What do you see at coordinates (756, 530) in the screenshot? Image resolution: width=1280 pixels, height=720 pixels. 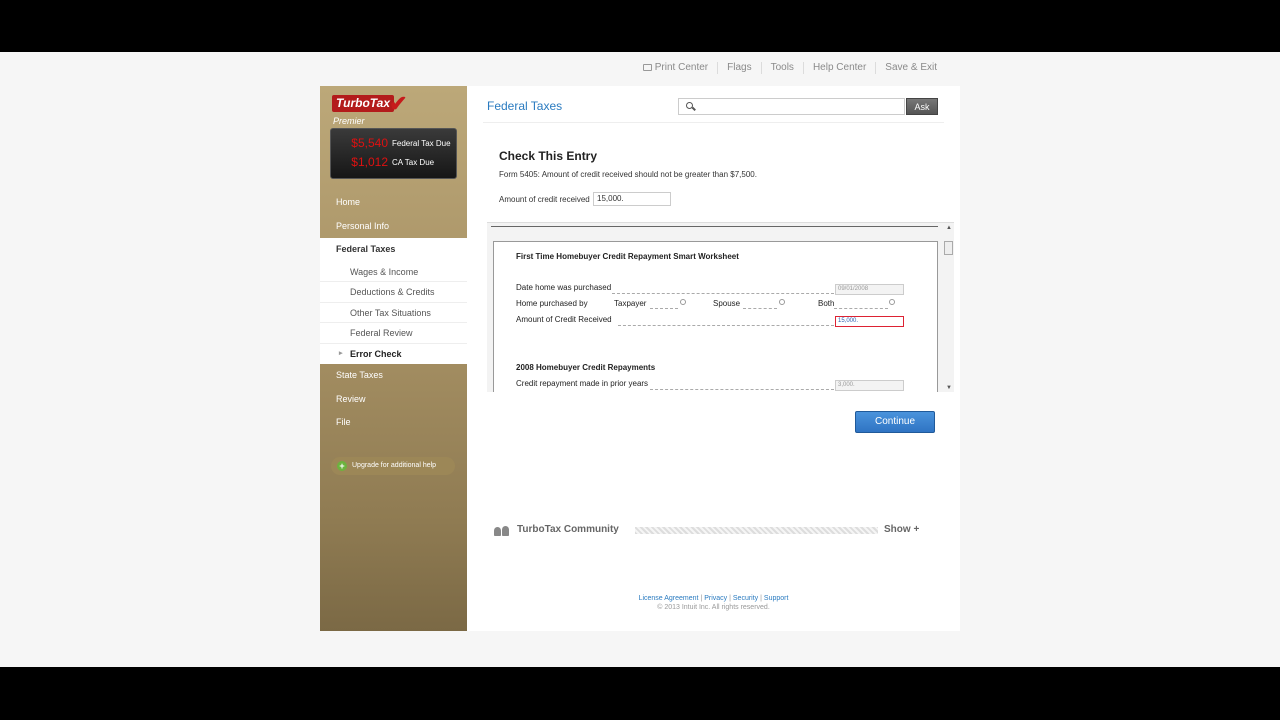 I see `community-divider` at bounding box center [756, 530].